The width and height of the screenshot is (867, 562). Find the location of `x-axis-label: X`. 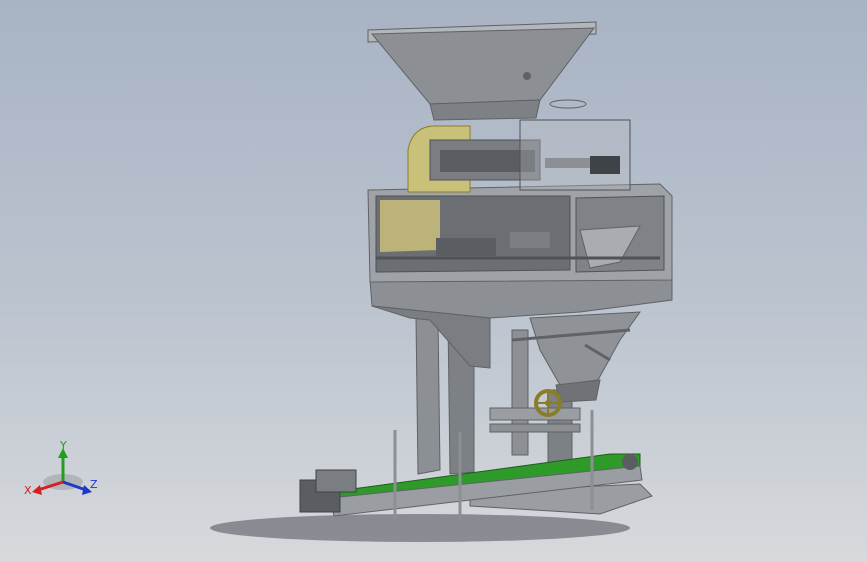

x-axis-label: X is located at coordinates (28, 490).